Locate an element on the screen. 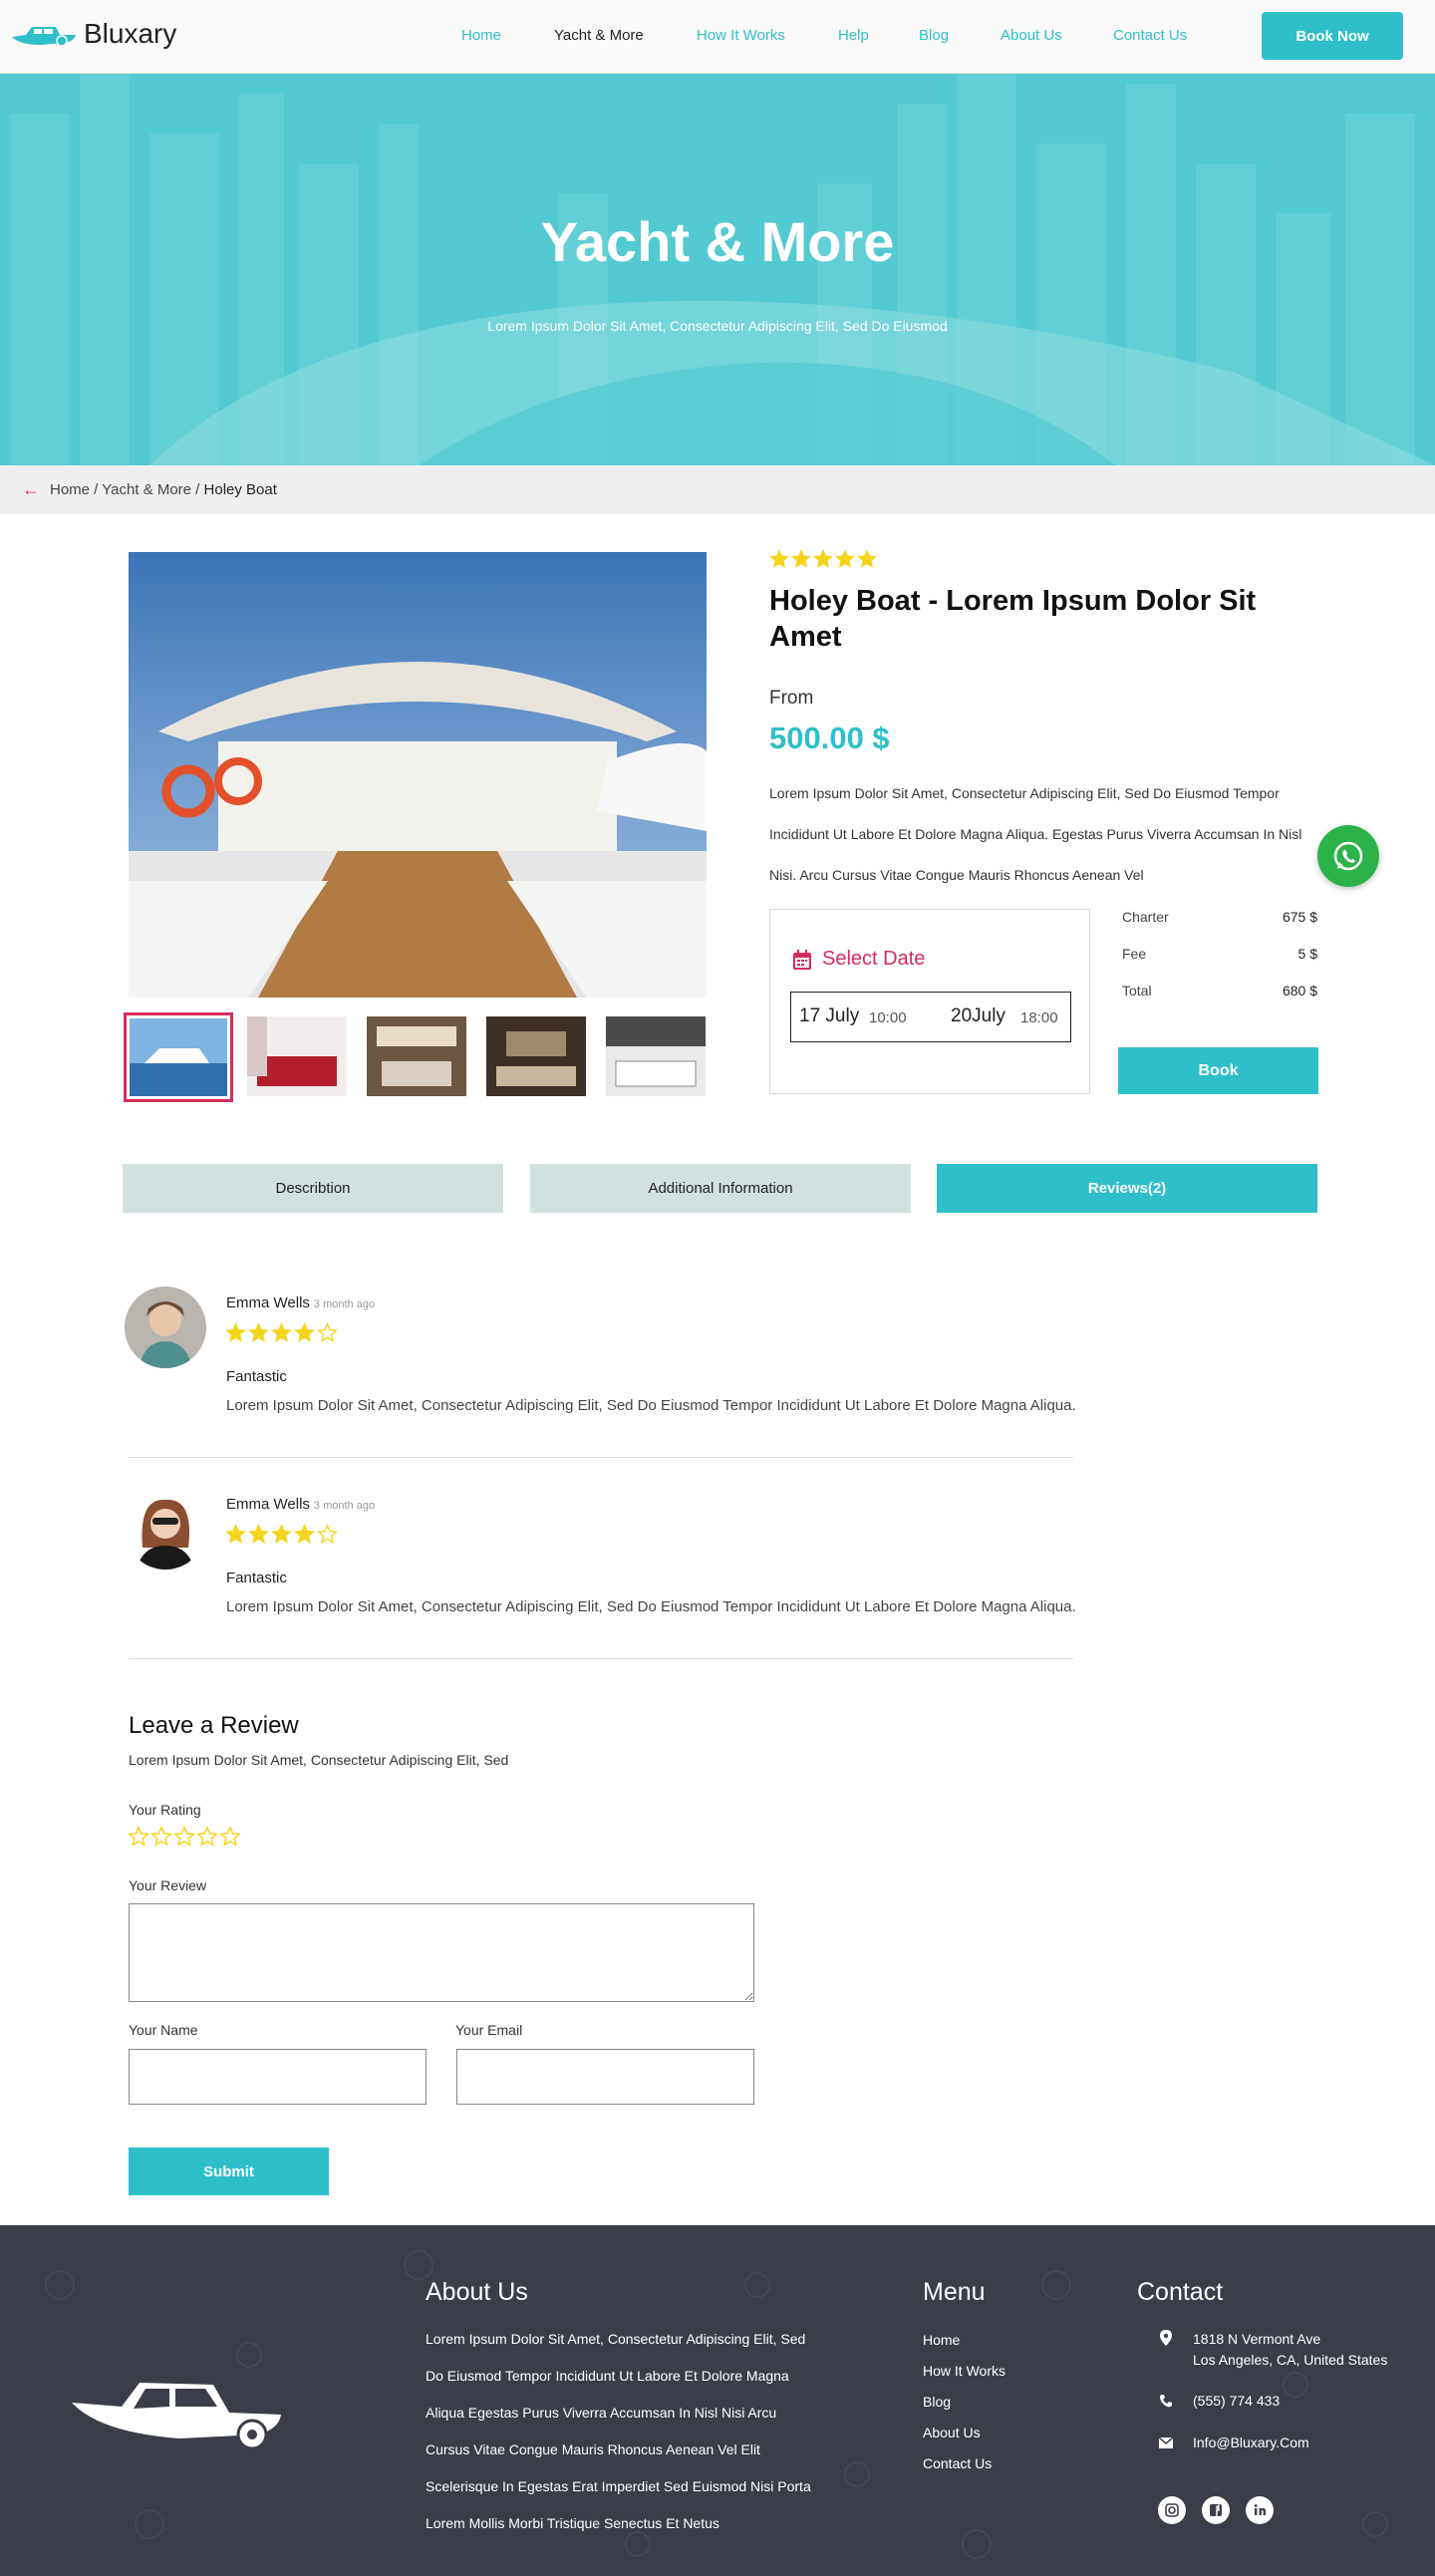  thumbnail-kitchen is located at coordinates (656, 1056).